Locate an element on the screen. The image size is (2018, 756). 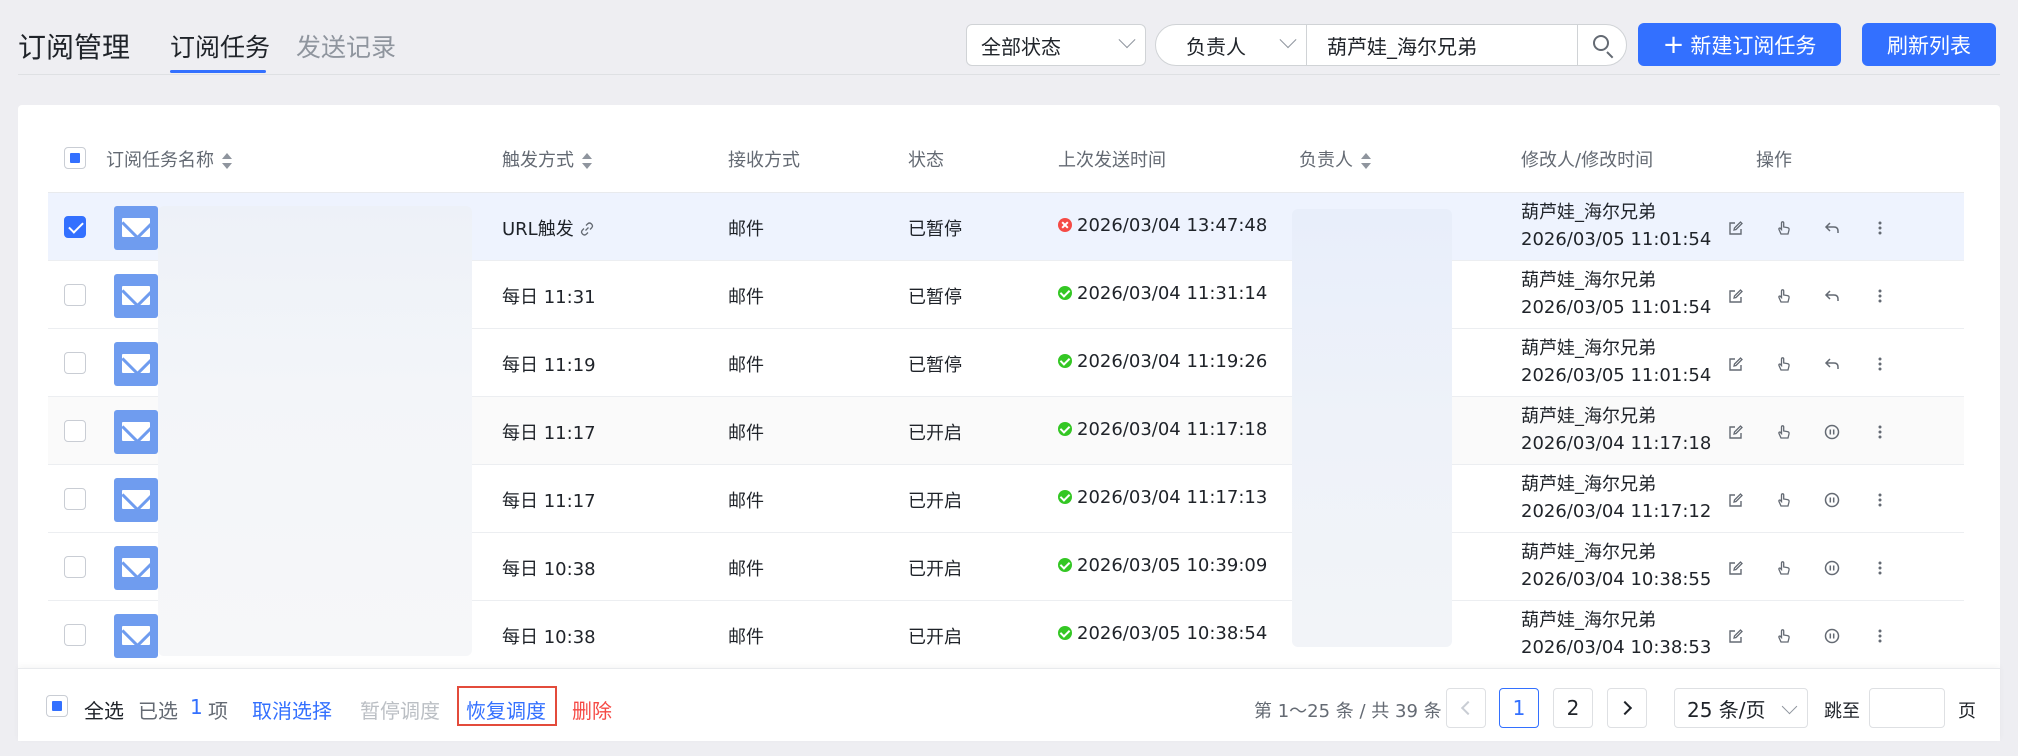
last-send-text: 2026/03/05 10:39:09 is located at coordinates (1172, 565).